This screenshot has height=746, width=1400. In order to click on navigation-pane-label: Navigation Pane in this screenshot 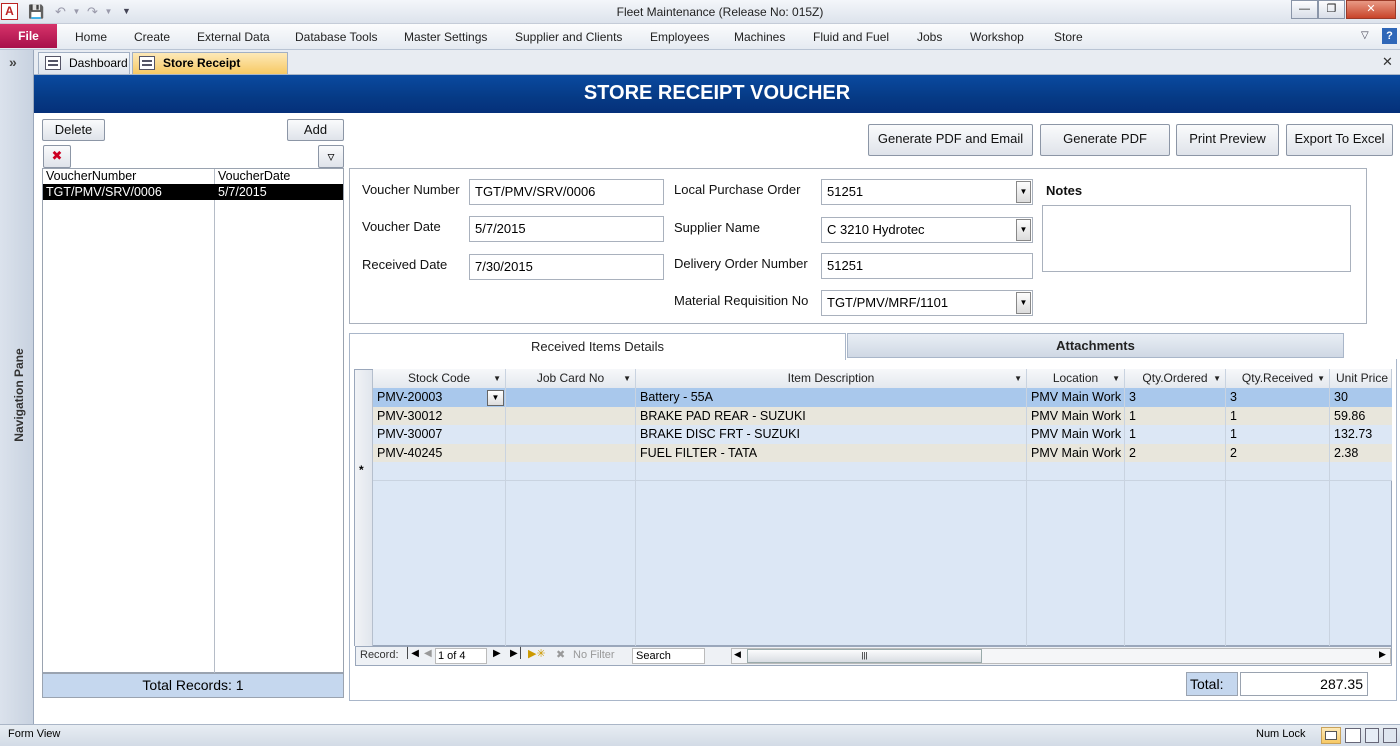, I will do `click(19, 395)`.